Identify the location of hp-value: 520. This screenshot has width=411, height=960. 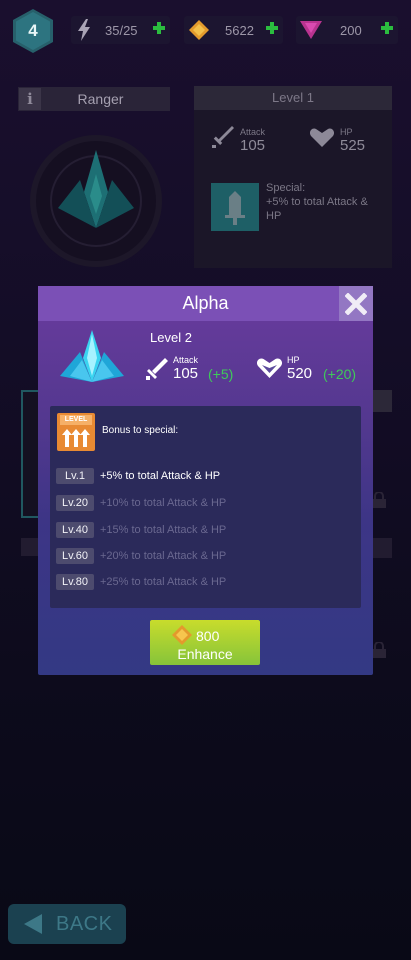
(300, 373).